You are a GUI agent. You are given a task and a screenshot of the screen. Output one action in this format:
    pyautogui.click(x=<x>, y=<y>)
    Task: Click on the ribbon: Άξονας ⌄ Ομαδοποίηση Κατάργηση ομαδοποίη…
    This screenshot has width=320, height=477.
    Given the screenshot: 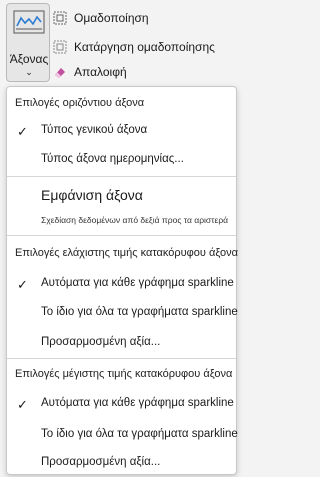 What is the action you would take?
    pyautogui.click(x=120, y=43)
    